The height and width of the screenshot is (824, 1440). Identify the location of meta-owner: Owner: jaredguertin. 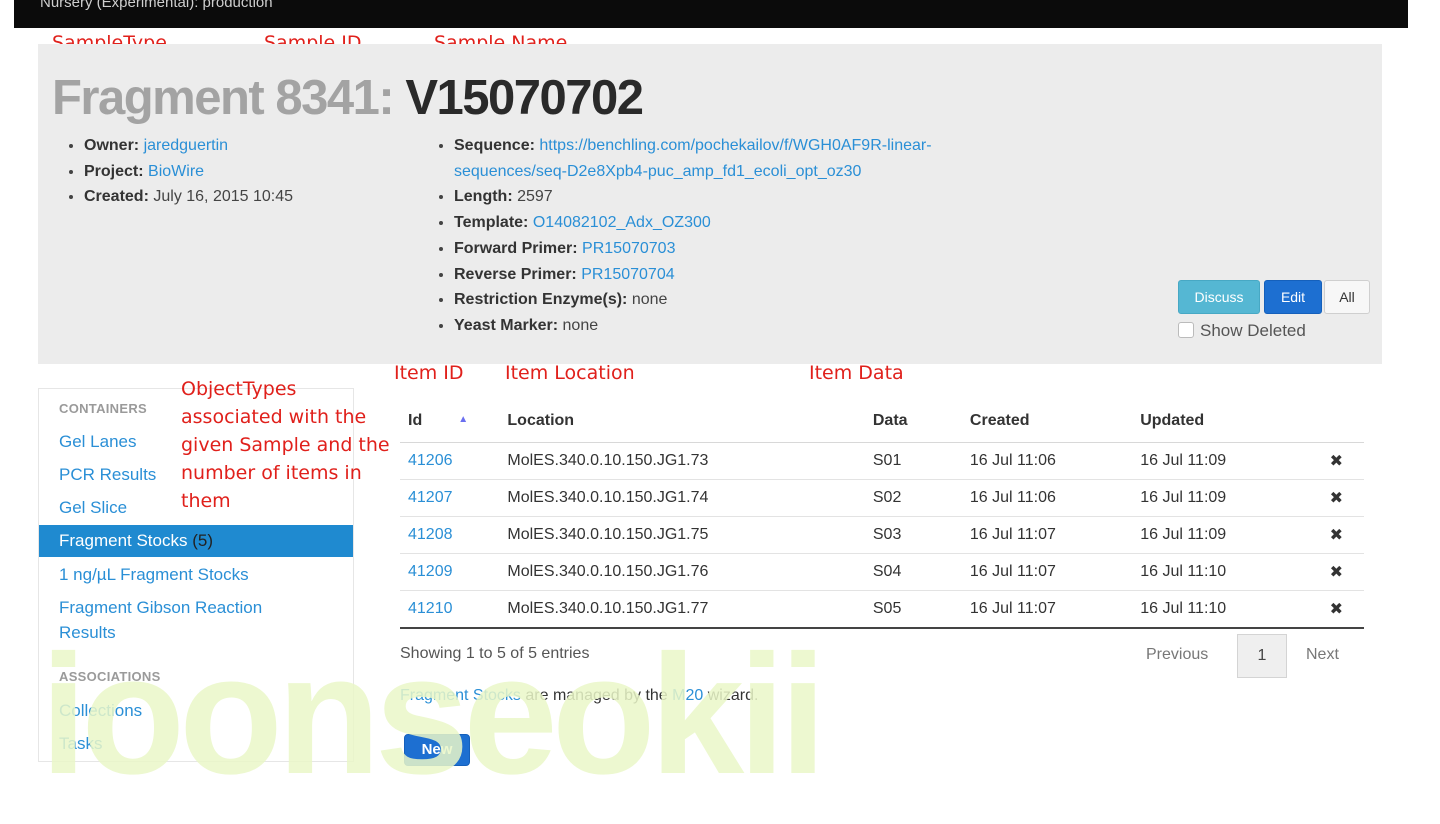
(188, 146).